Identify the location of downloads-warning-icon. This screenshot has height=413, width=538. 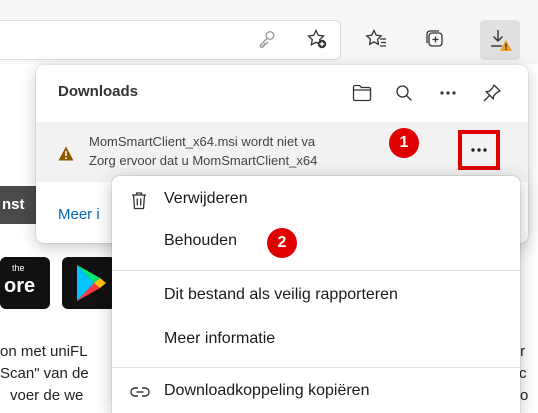
(500, 40).